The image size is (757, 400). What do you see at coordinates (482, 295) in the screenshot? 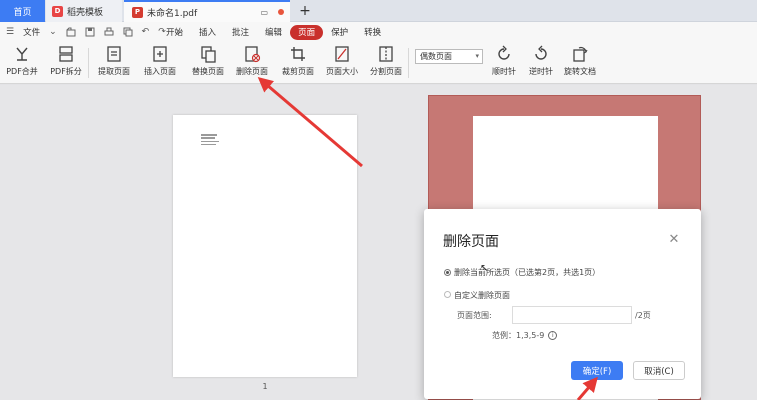
I see `custom-delete-label: 自定义删除页面` at bounding box center [482, 295].